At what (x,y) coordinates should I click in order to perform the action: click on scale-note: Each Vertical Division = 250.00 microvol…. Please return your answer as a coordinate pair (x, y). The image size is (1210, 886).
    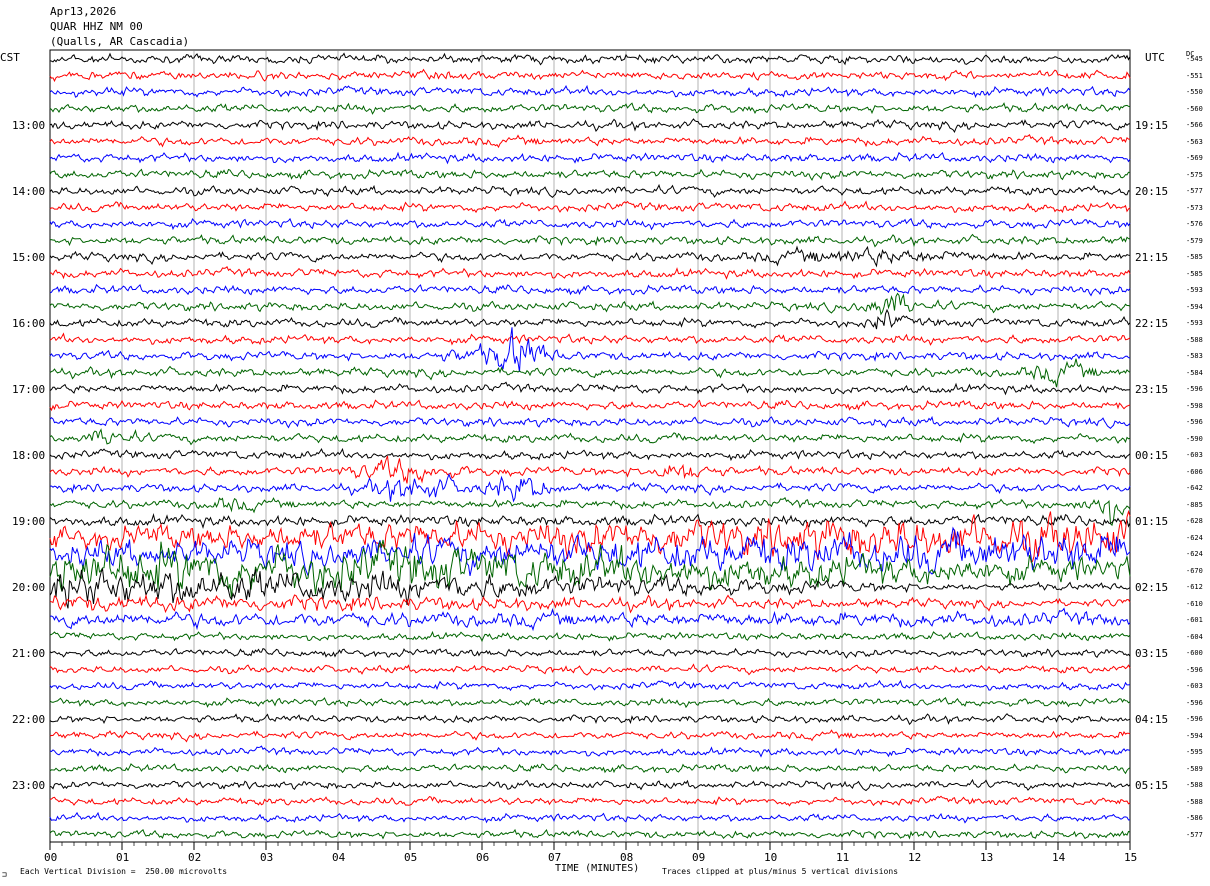
    Looking at the image, I should click on (124, 871).